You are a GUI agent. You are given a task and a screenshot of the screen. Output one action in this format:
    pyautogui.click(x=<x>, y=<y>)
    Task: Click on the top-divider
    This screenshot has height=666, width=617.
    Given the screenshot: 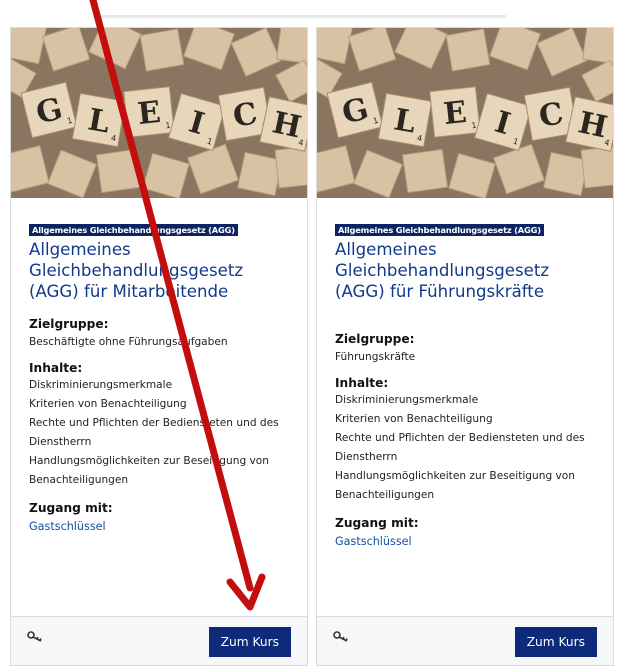 What is the action you would take?
    pyautogui.click(x=301, y=16)
    